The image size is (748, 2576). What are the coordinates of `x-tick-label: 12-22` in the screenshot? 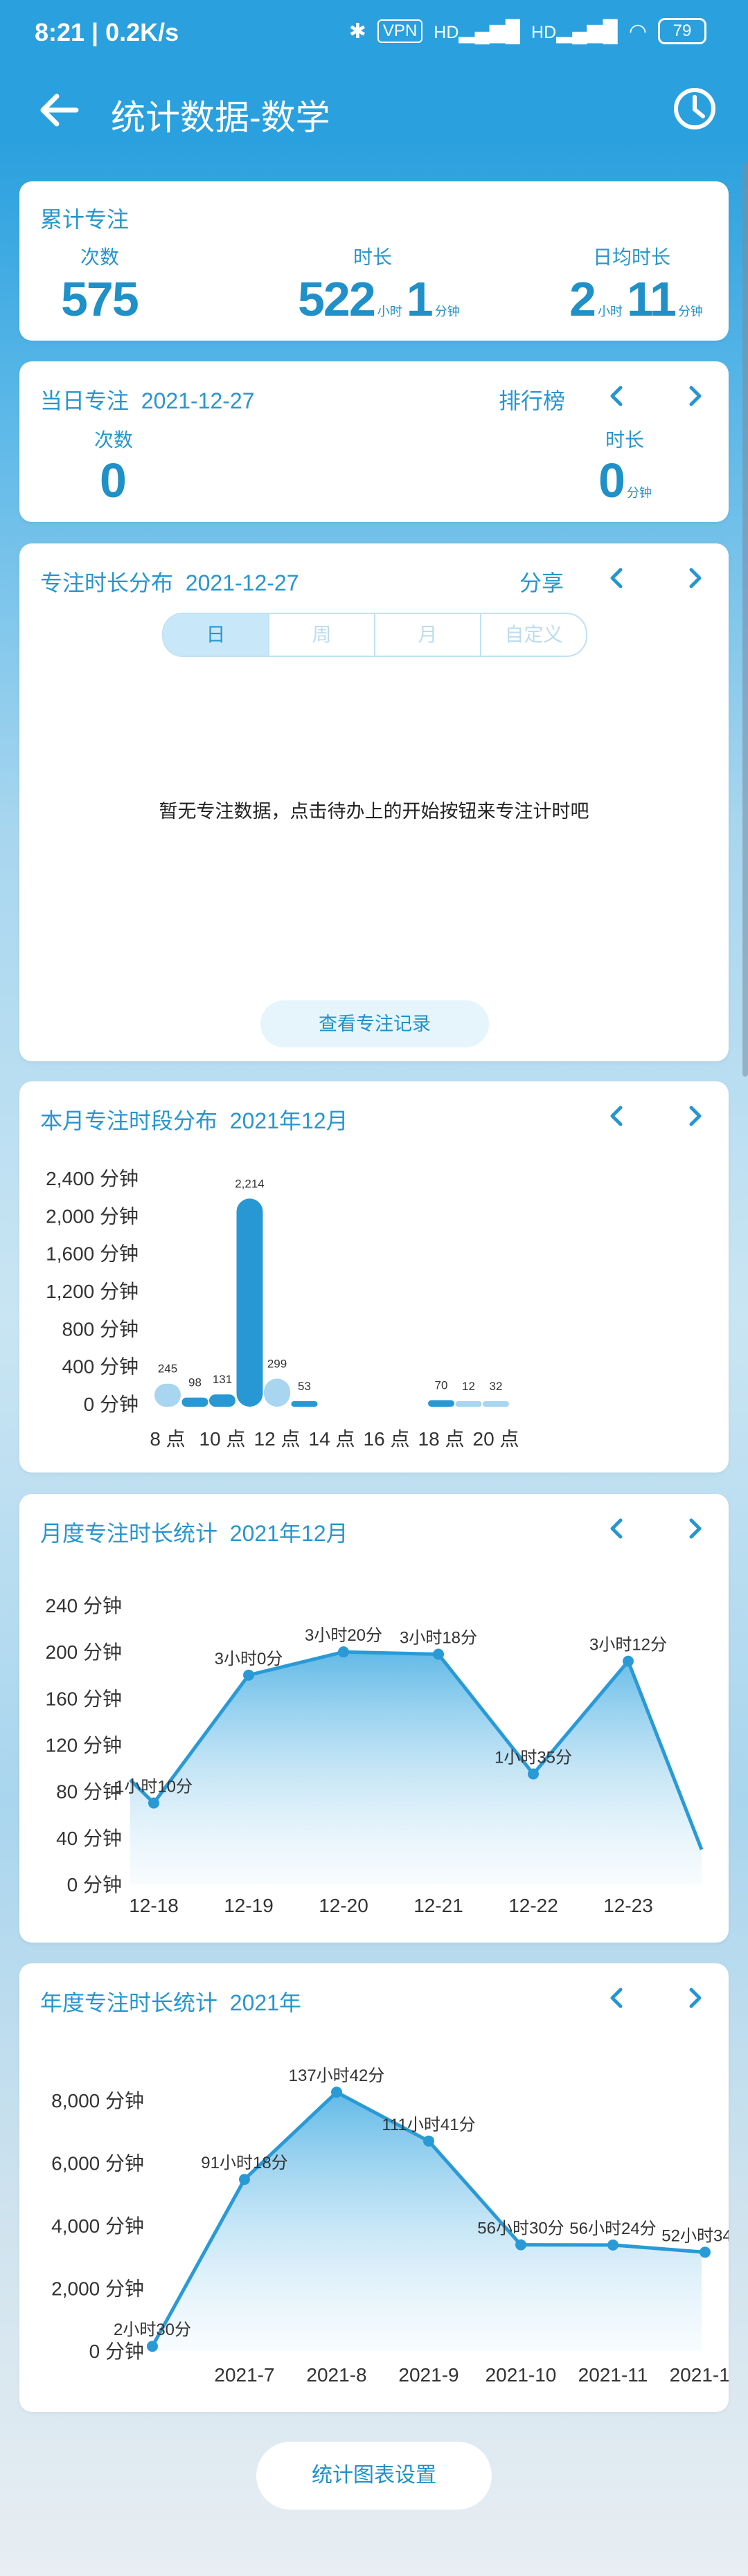 It's located at (533, 1905).